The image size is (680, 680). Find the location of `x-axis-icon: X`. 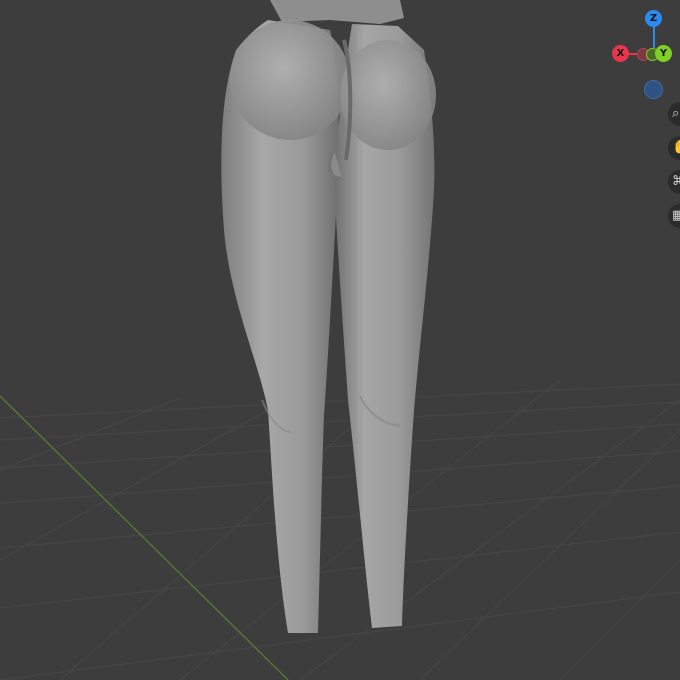

x-axis-icon: X is located at coordinates (620, 53).